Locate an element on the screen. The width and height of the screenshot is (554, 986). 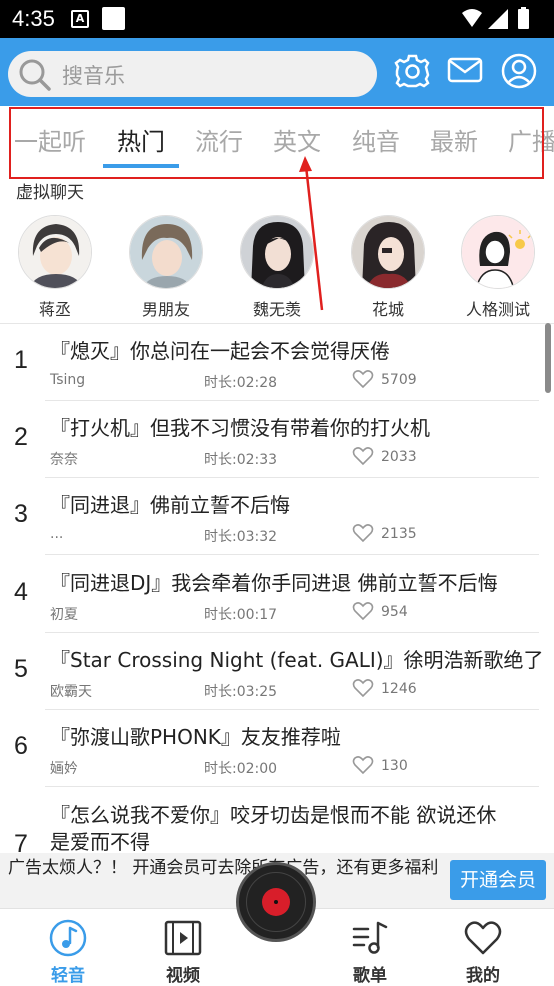
song-likes: 130 is located at coordinates (394, 766).